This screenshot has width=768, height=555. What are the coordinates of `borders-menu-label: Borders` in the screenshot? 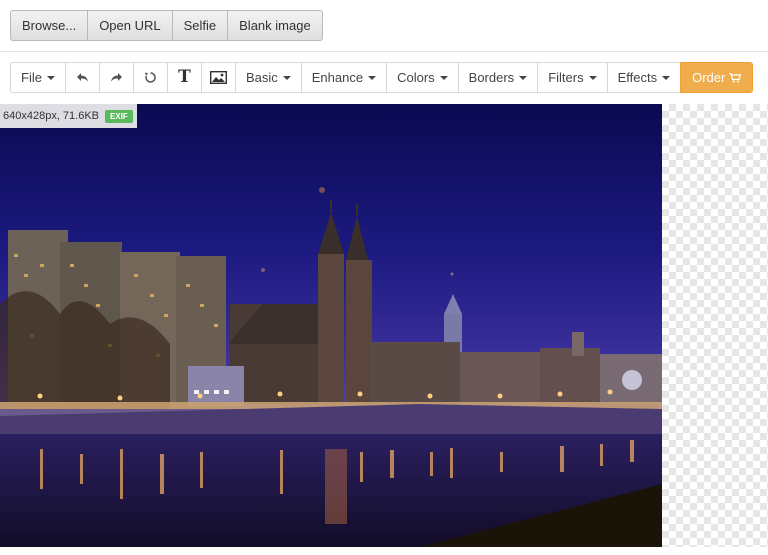 It's located at (491, 77).